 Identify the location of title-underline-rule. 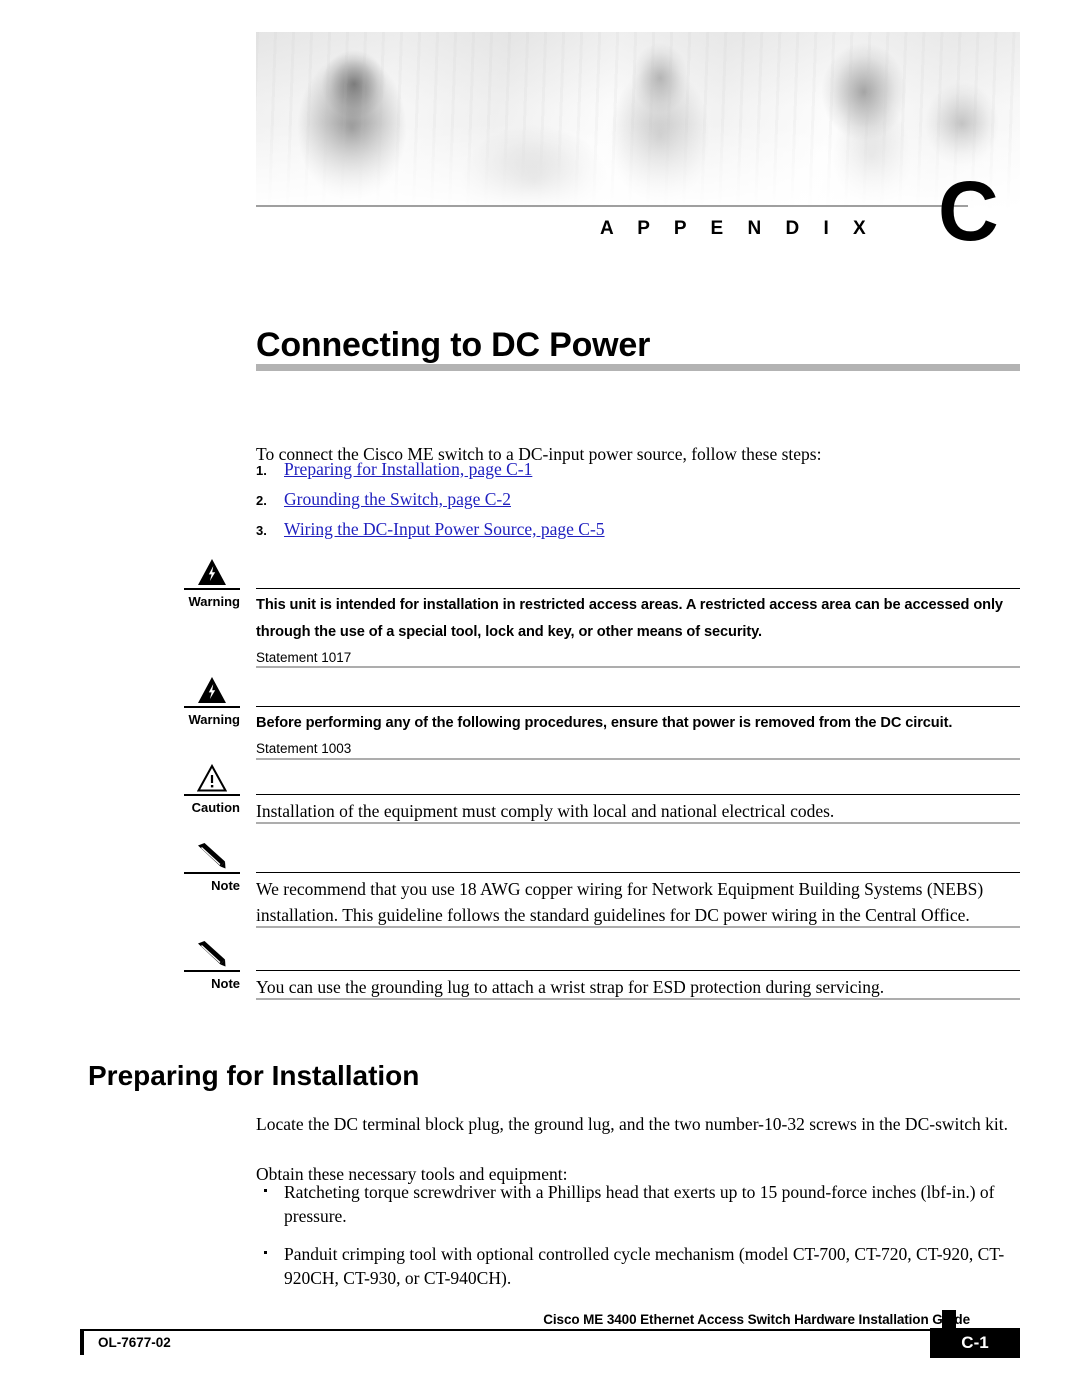
(638, 367).